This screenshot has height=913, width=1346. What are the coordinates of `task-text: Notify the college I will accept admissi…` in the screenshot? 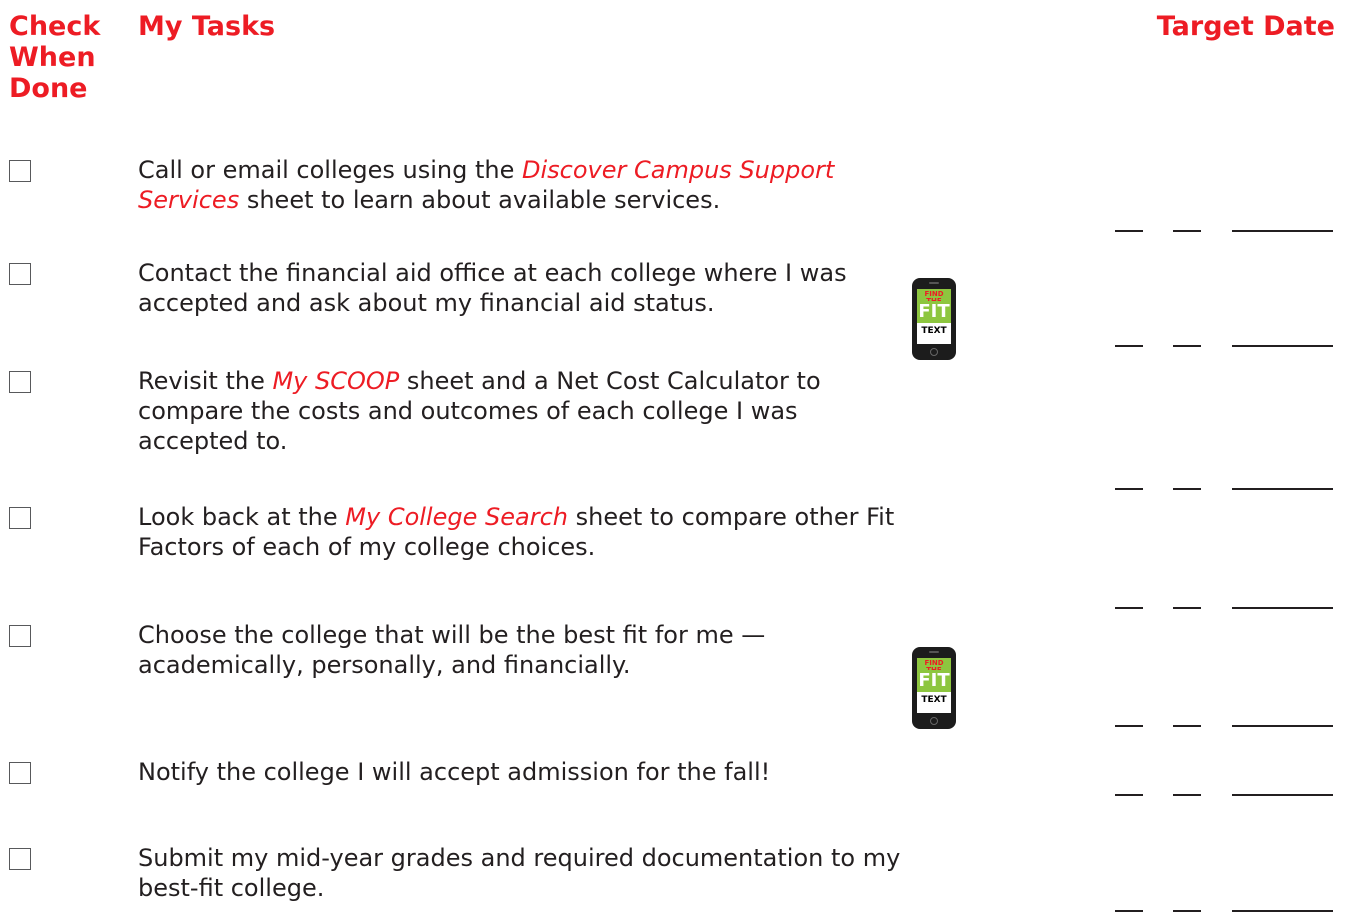 It's located at (518, 772).